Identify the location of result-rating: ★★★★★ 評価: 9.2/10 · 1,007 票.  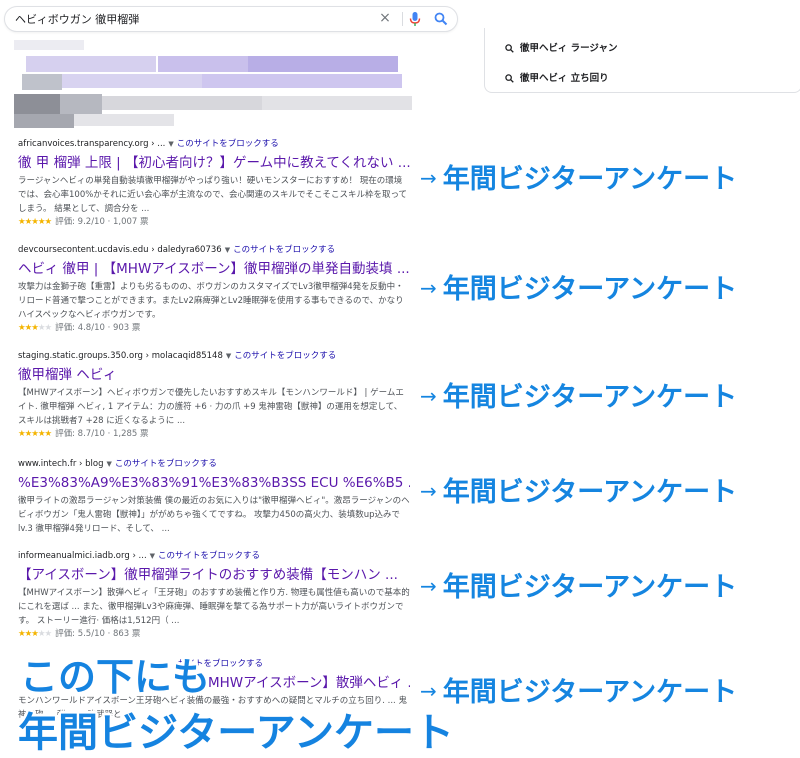
(214, 222).